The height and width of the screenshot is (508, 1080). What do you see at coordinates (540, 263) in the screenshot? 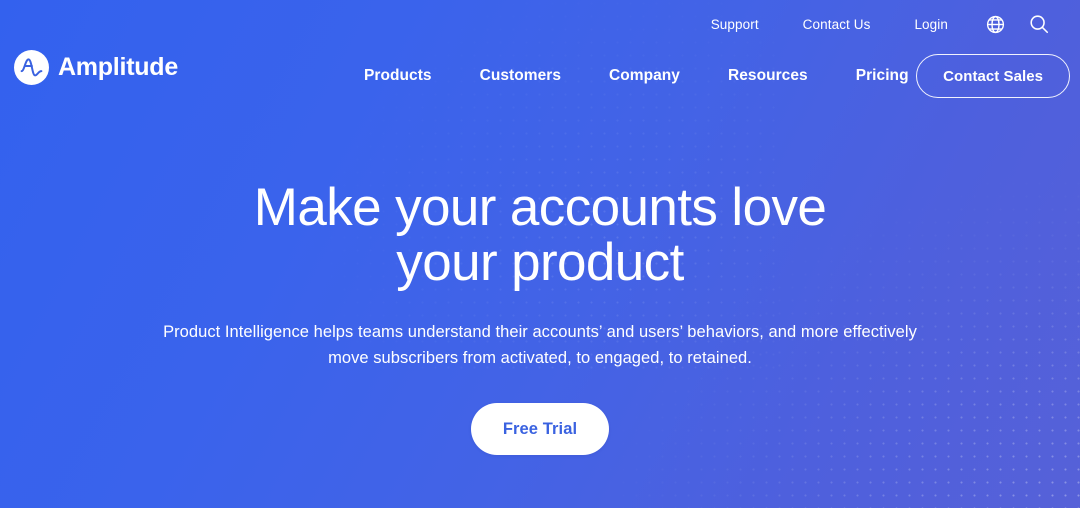
I see `hero-title-line-2: your product` at bounding box center [540, 263].